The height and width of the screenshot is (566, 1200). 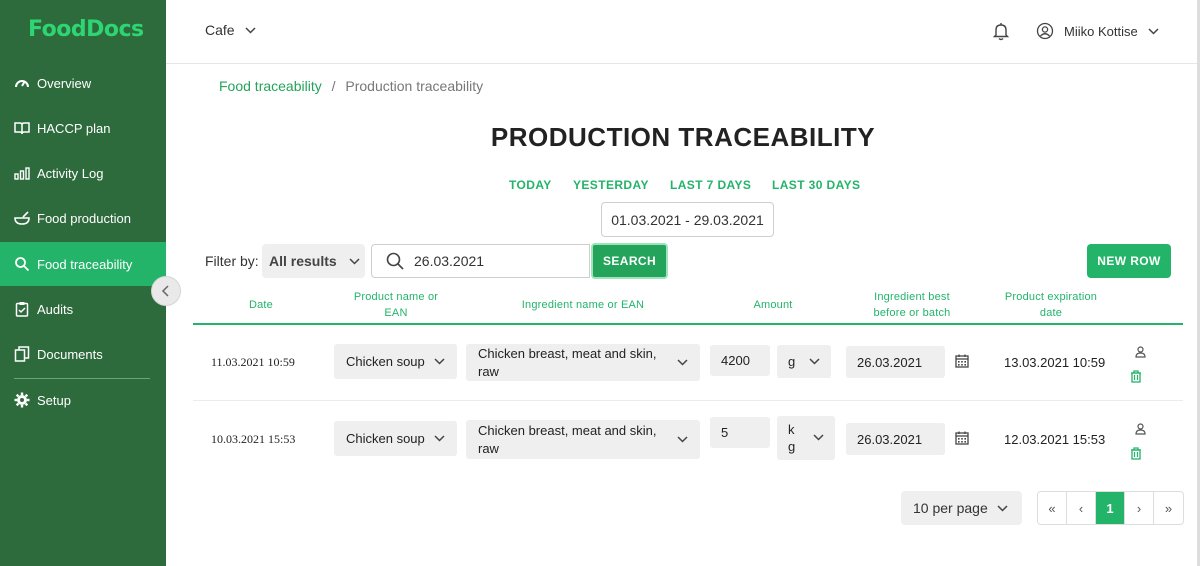 I want to click on column-header-date: Date, so click(x=261, y=305).